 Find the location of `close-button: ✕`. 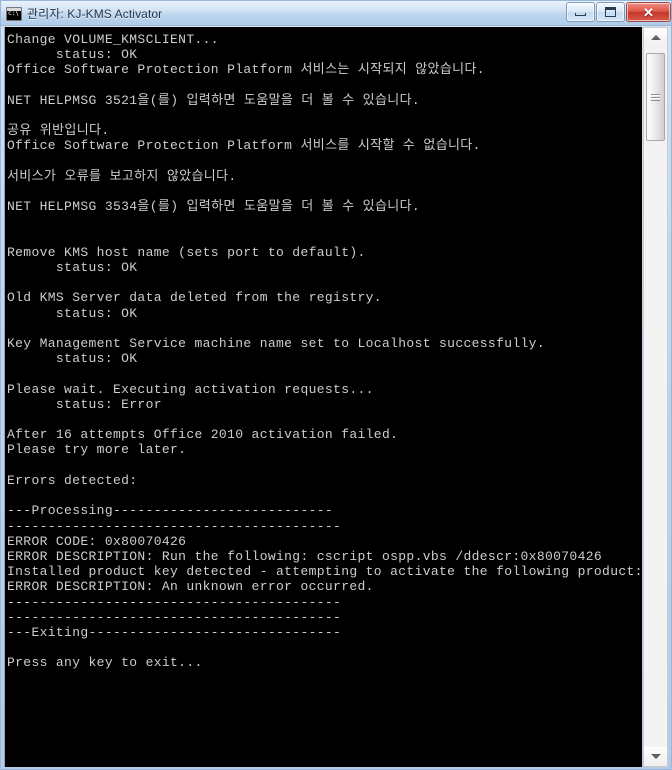

close-button: ✕ is located at coordinates (648, 12).